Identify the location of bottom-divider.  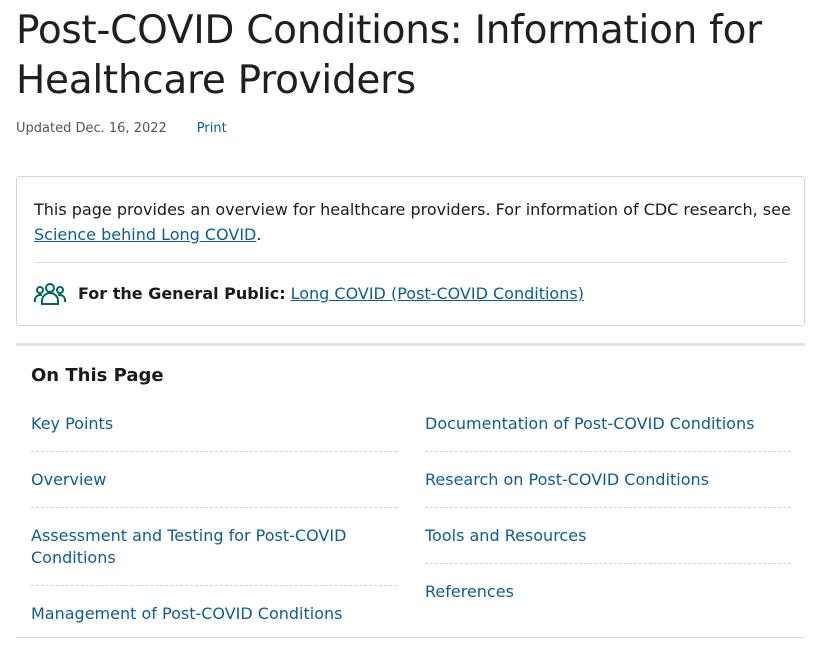
(410, 637).